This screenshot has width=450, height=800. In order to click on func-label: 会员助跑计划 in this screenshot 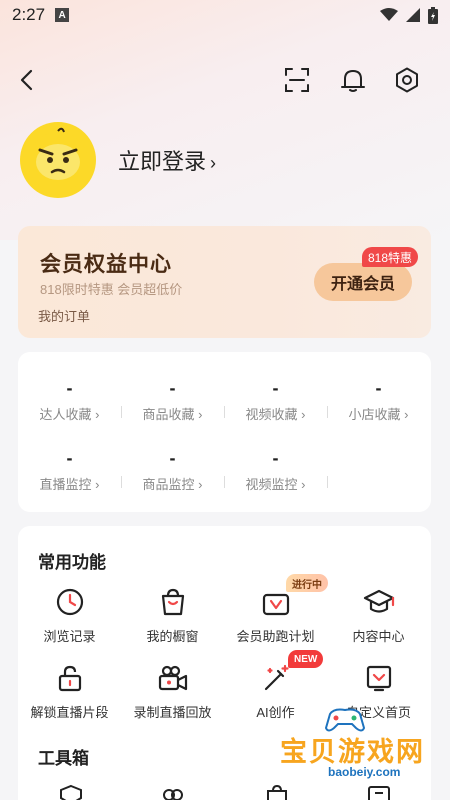, I will do `click(275, 636)`.